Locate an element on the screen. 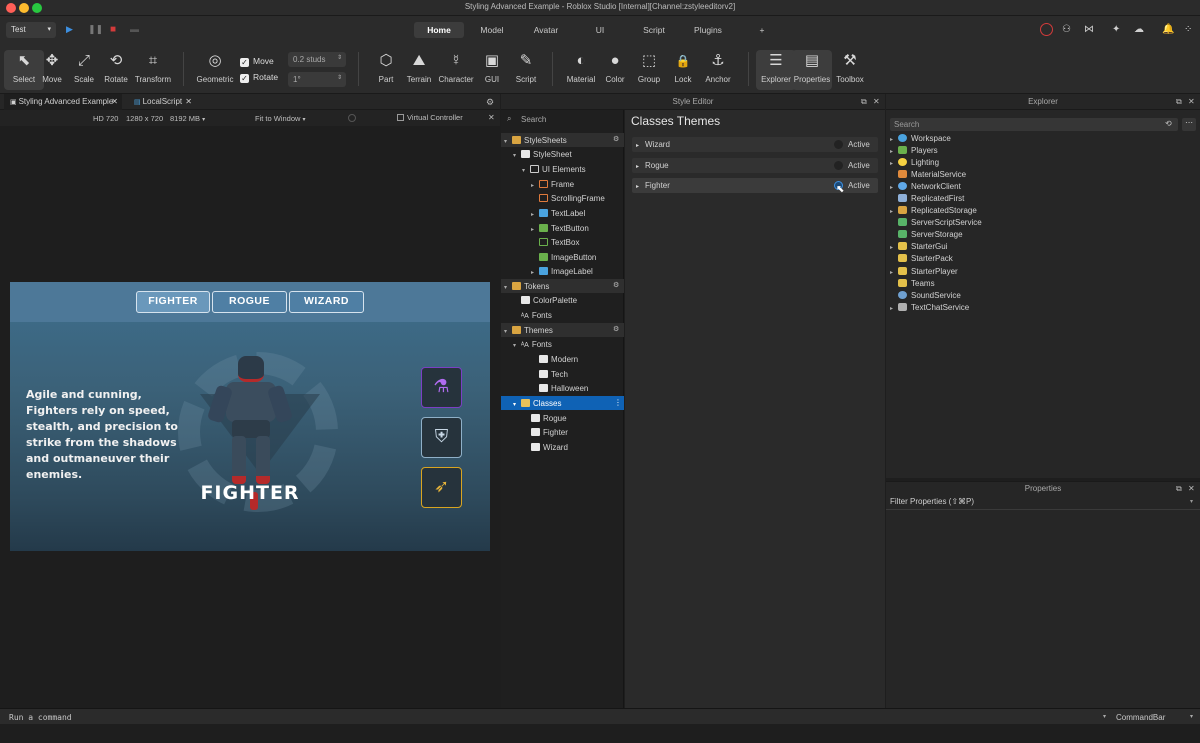 This screenshot has height=743, width=1200. tree-item-fighter: Fighter is located at coordinates (562, 432).